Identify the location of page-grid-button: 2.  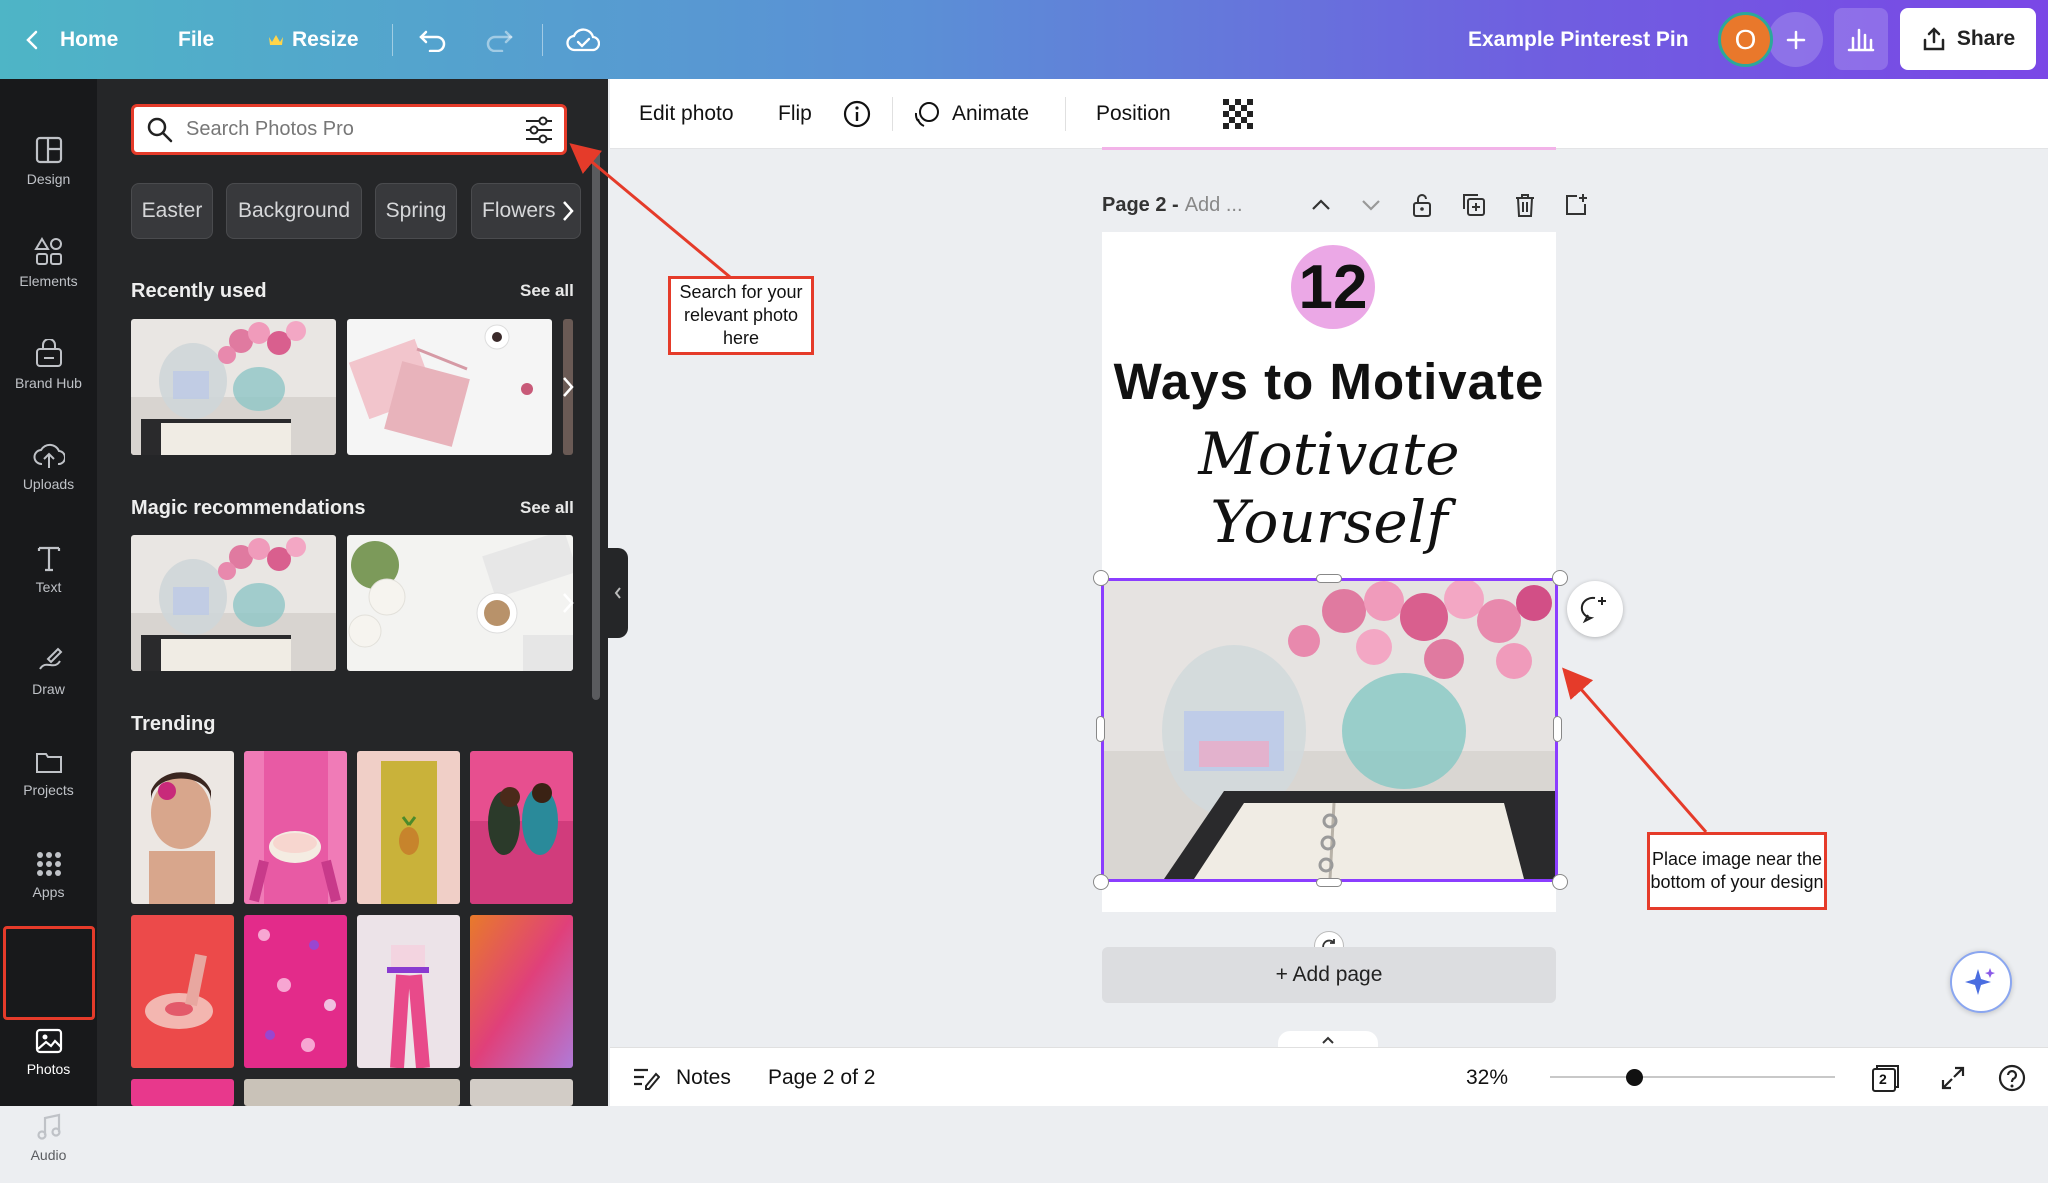
(1885, 1077).